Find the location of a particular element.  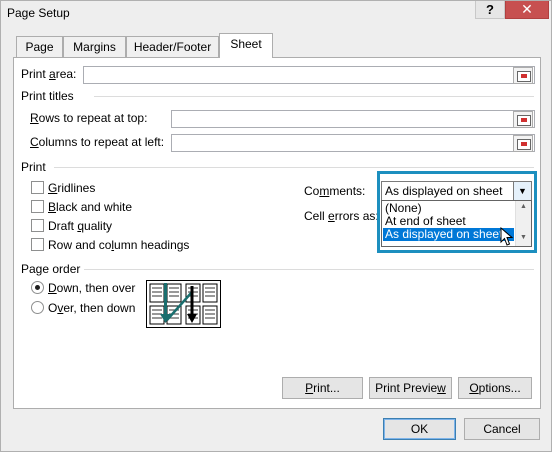

print-titles-heading: Print titles is located at coordinates (47, 96).